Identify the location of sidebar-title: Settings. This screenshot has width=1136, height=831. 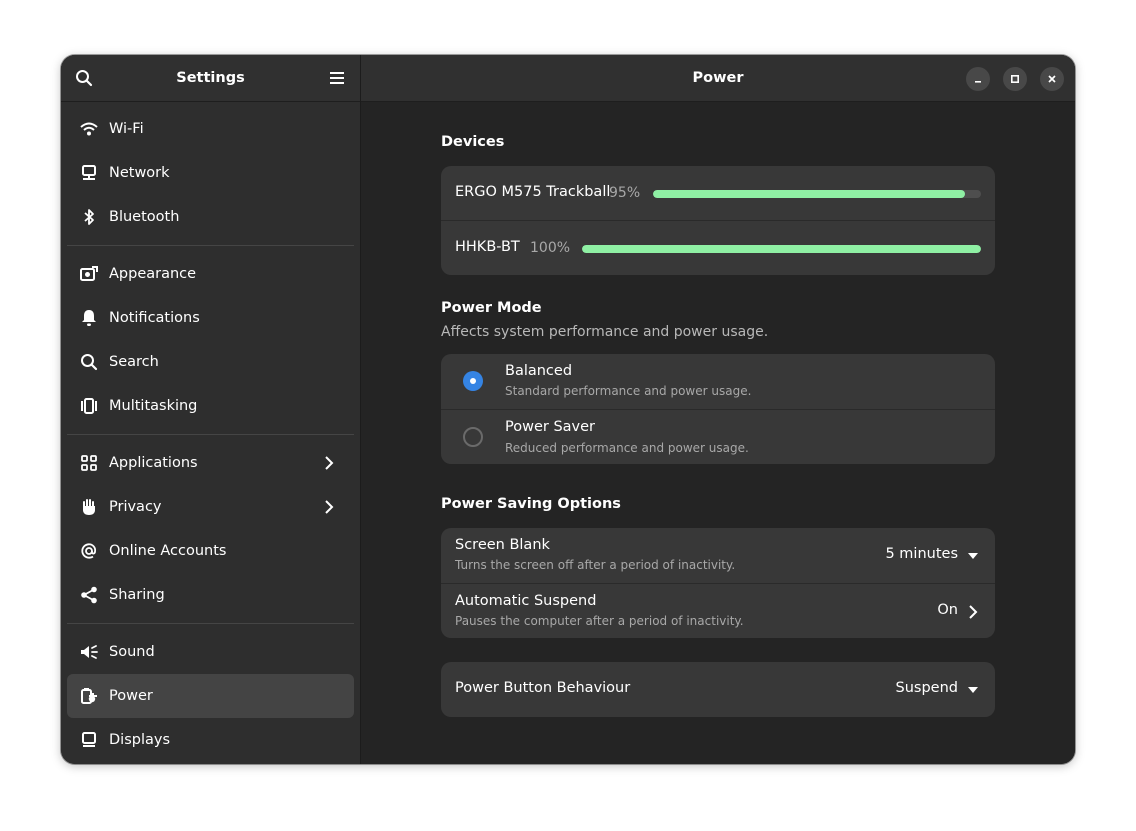
(210, 78).